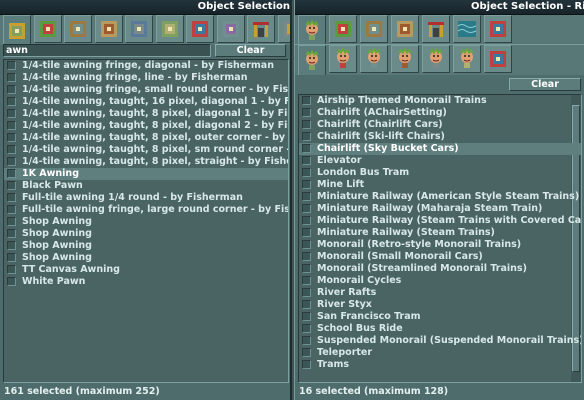  Describe the element at coordinates (440, 353) in the screenshot. I see `list-item: Teleporter` at that location.